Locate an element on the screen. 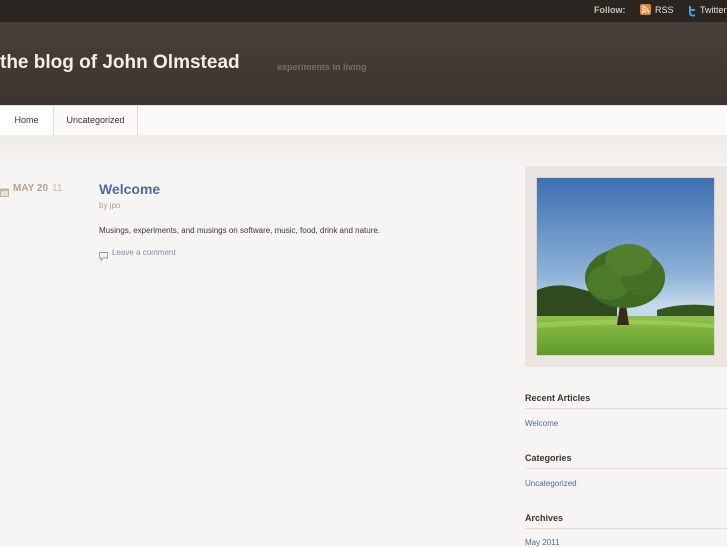 Image resolution: width=727 pixels, height=547 pixels. post-date: MAY 20 11 is located at coordinates (31, 190).